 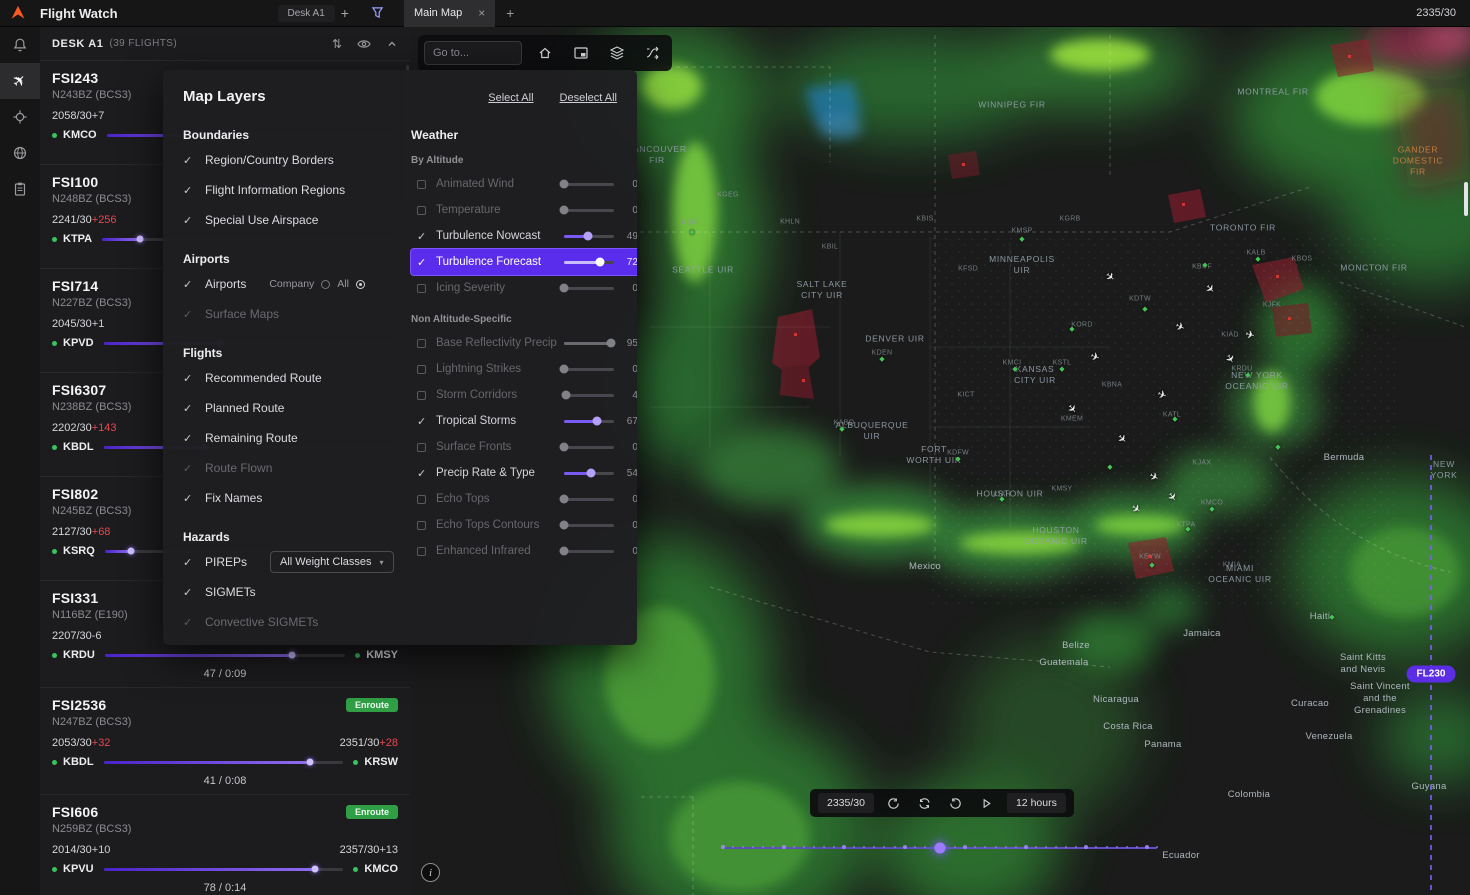 What do you see at coordinates (588, 98) in the screenshot?
I see `deselect-all-link: Deselect All` at bounding box center [588, 98].